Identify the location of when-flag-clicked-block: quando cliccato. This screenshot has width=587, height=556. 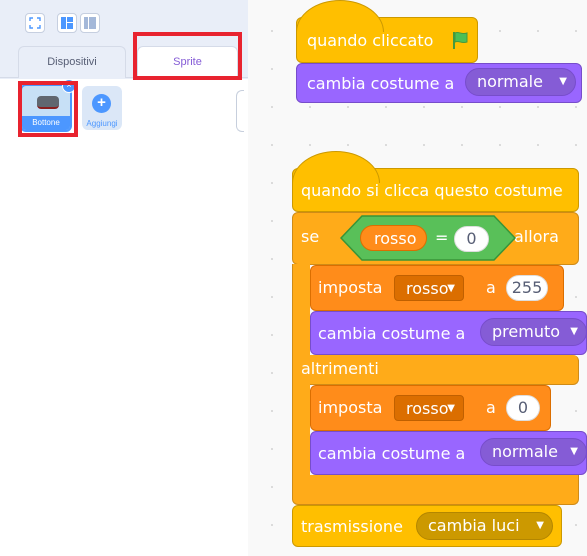
(387, 31).